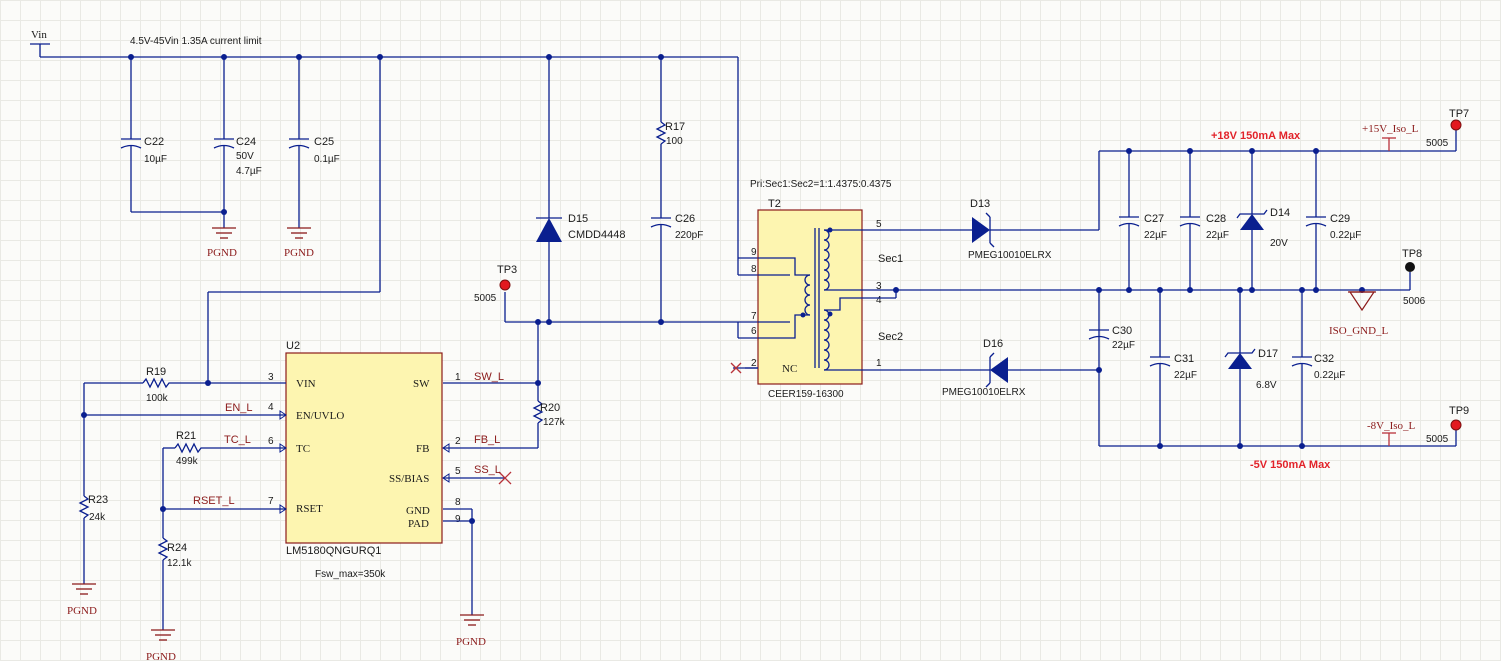  I want to click on u2-pin-en: EN/UVLO, so click(320, 416).